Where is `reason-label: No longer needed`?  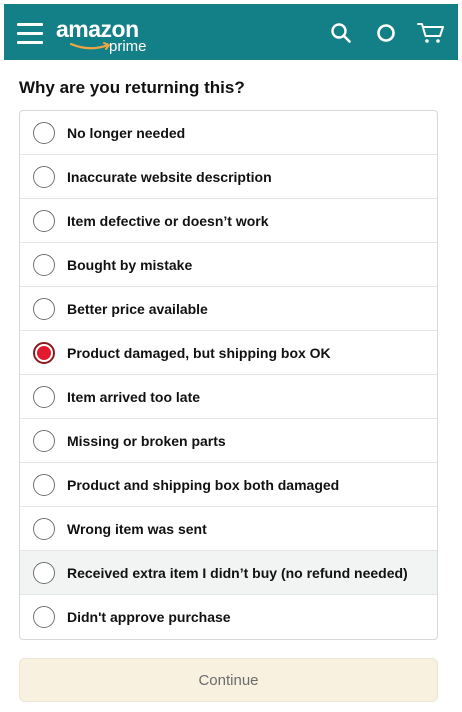 reason-label: No longer needed is located at coordinates (126, 132).